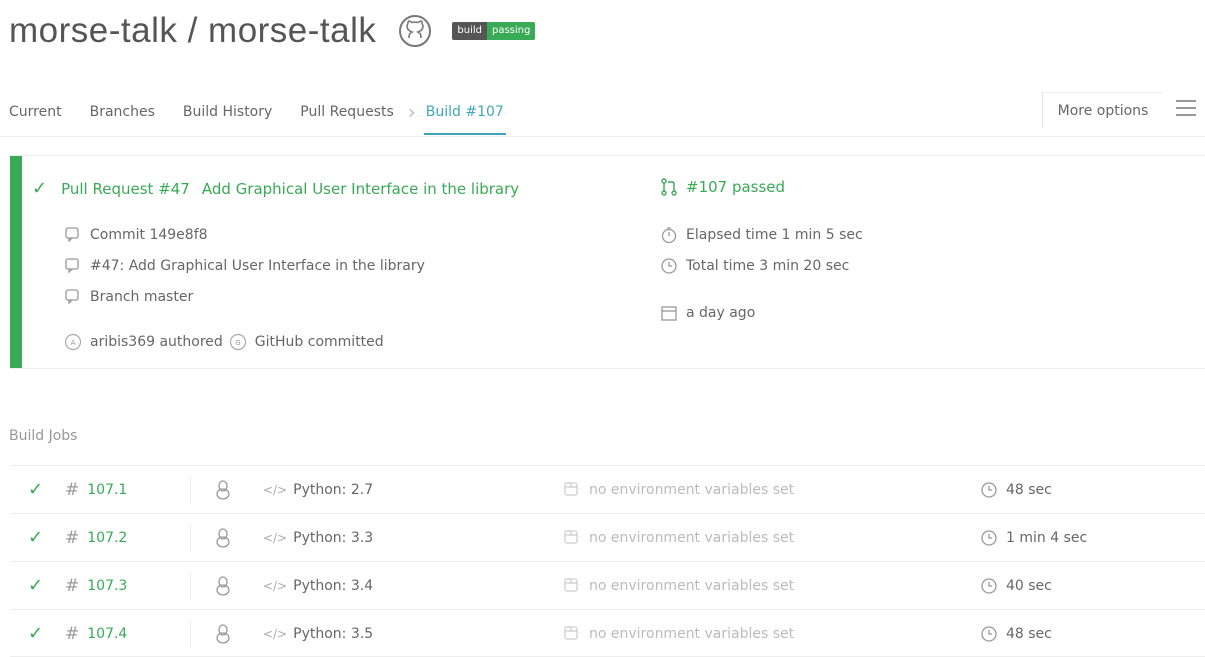  What do you see at coordinates (346, 112) in the screenshot?
I see `tab-pull-requests: Pull Requests` at bounding box center [346, 112].